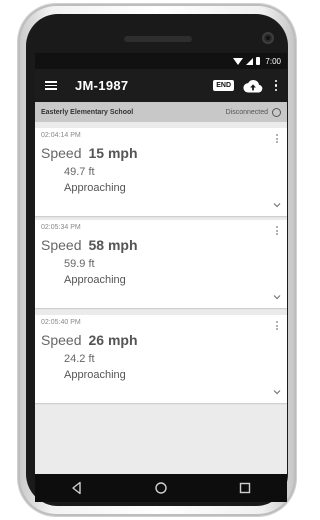 The image size is (320, 520). Describe the element at coordinates (258, 61) in the screenshot. I see `battery-icon` at that location.